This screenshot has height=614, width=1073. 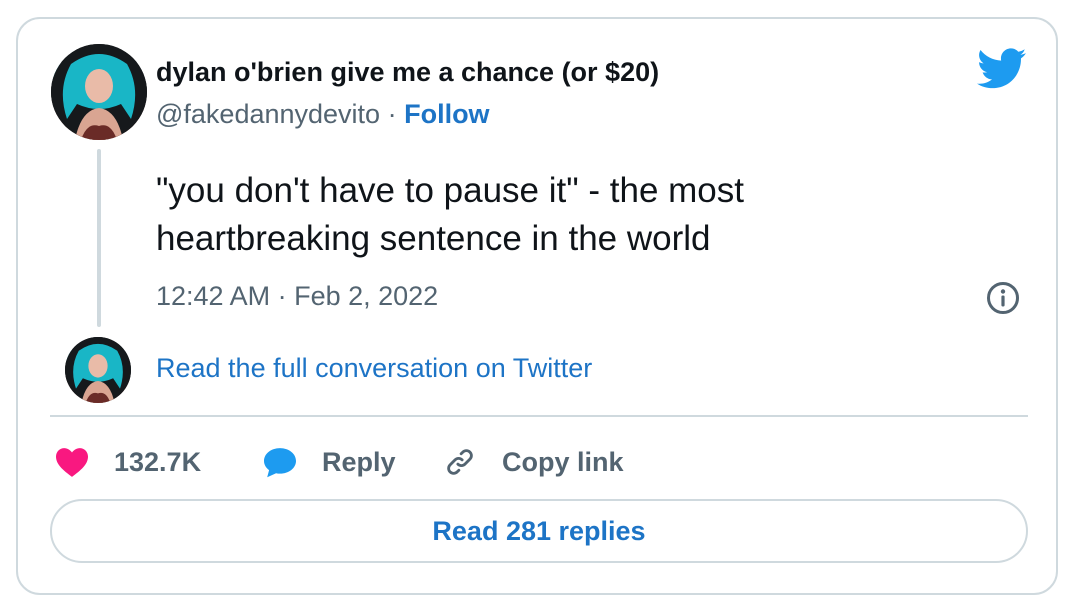 What do you see at coordinates (1003, 298) in the screenshot?
I see `info-icon` at bounding box center [1003, 298].